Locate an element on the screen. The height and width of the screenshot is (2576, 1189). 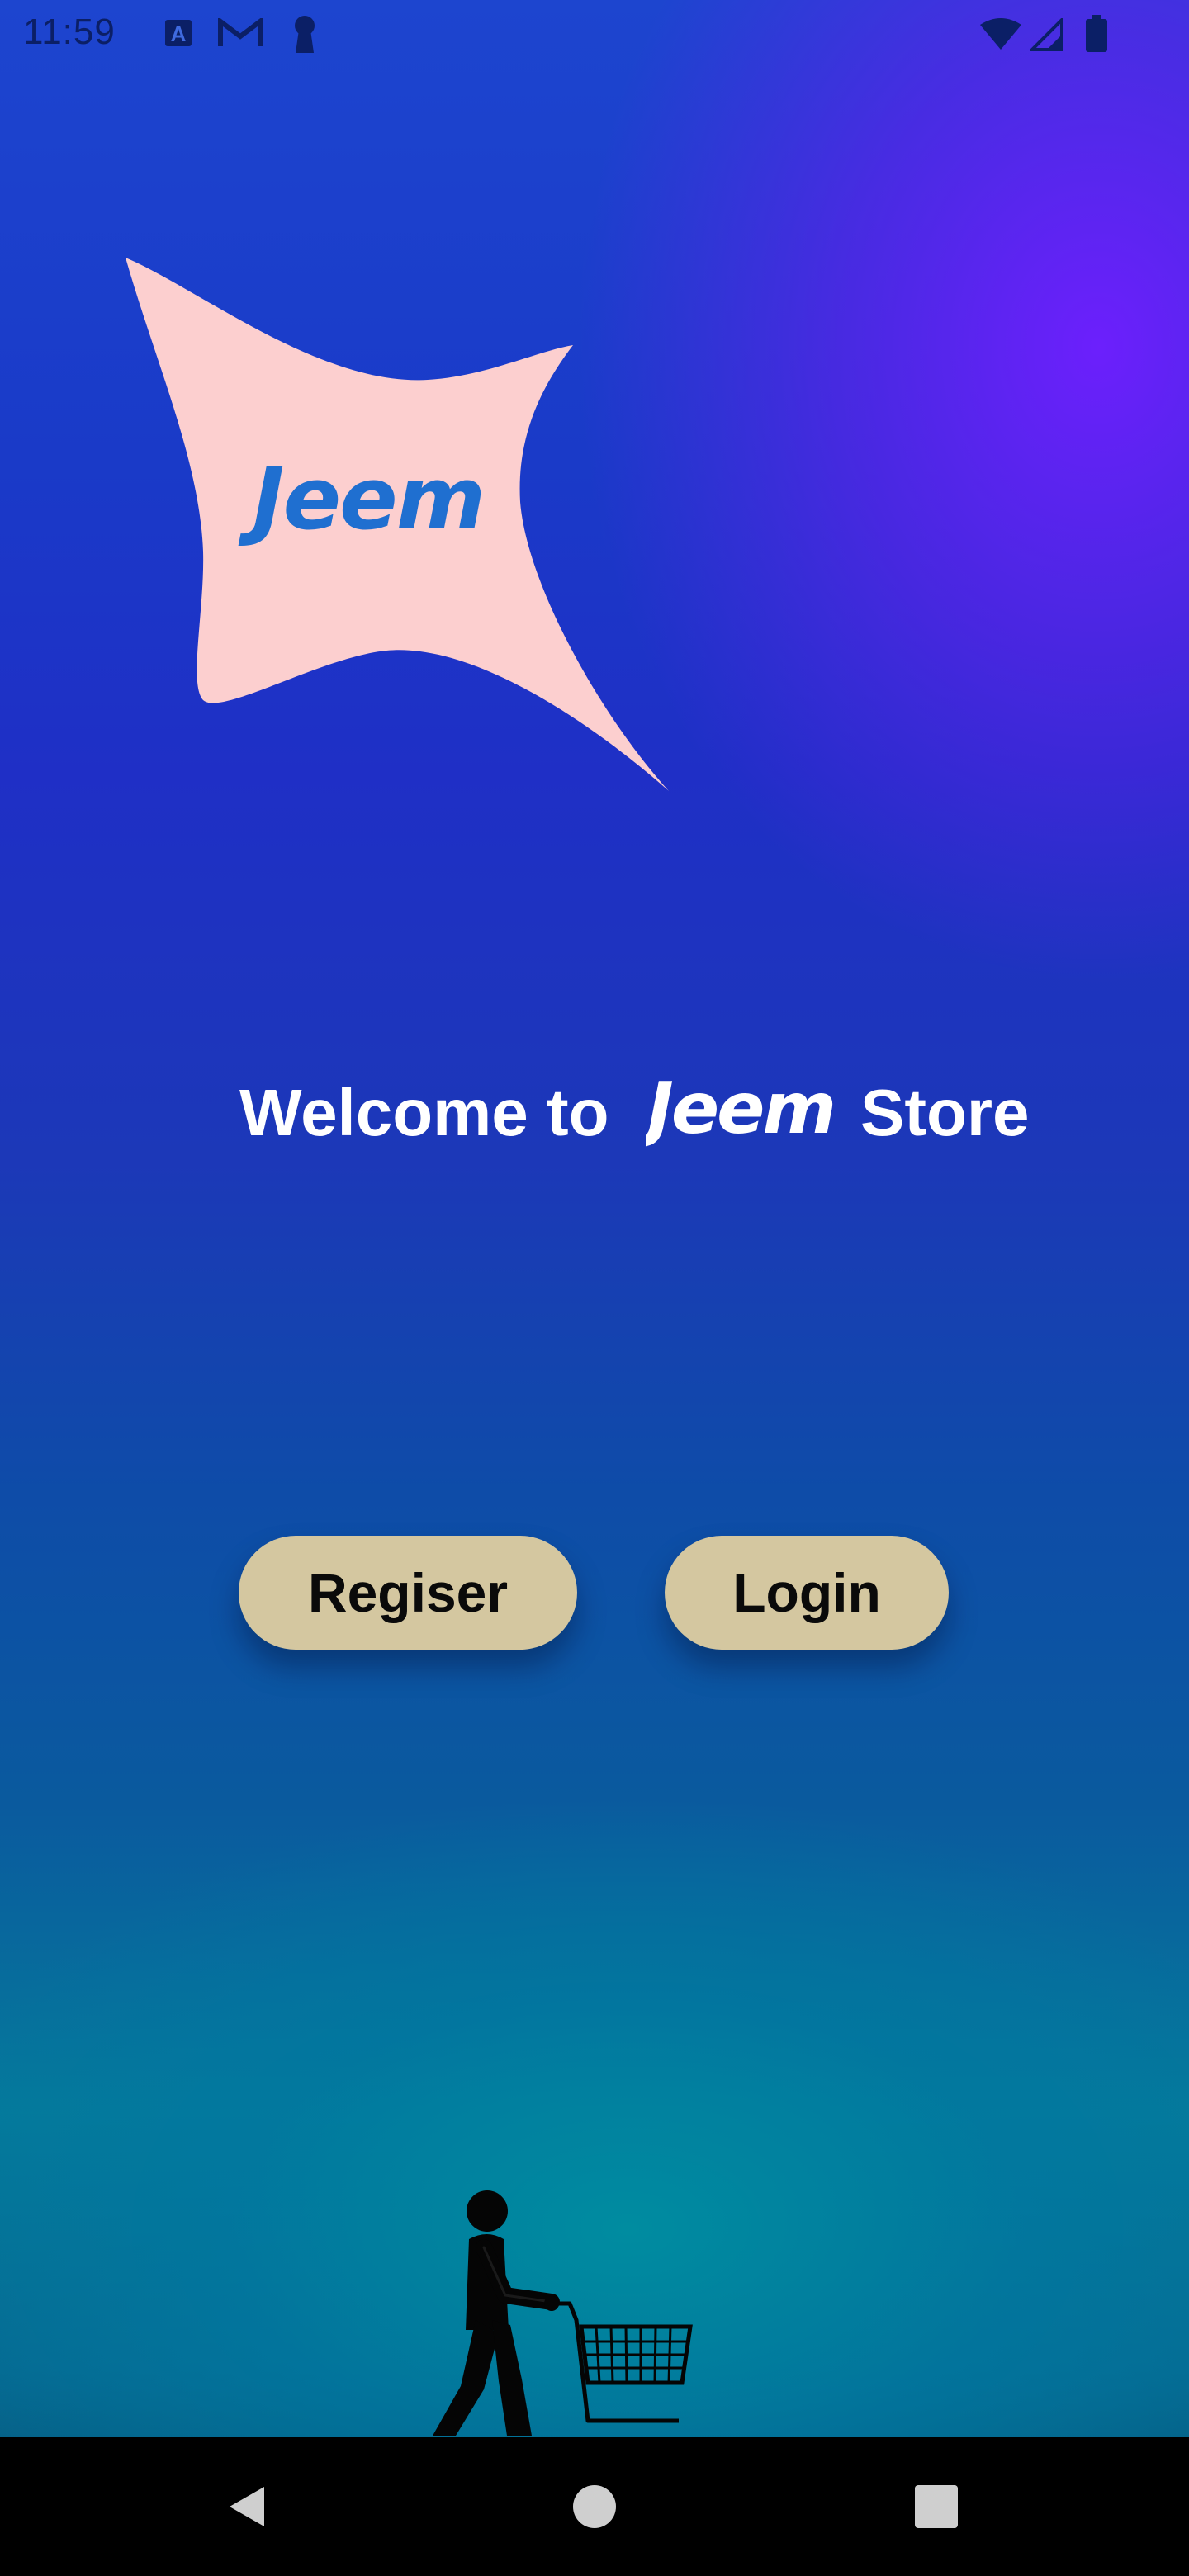
home-button is located at coordinates (594, 2506).